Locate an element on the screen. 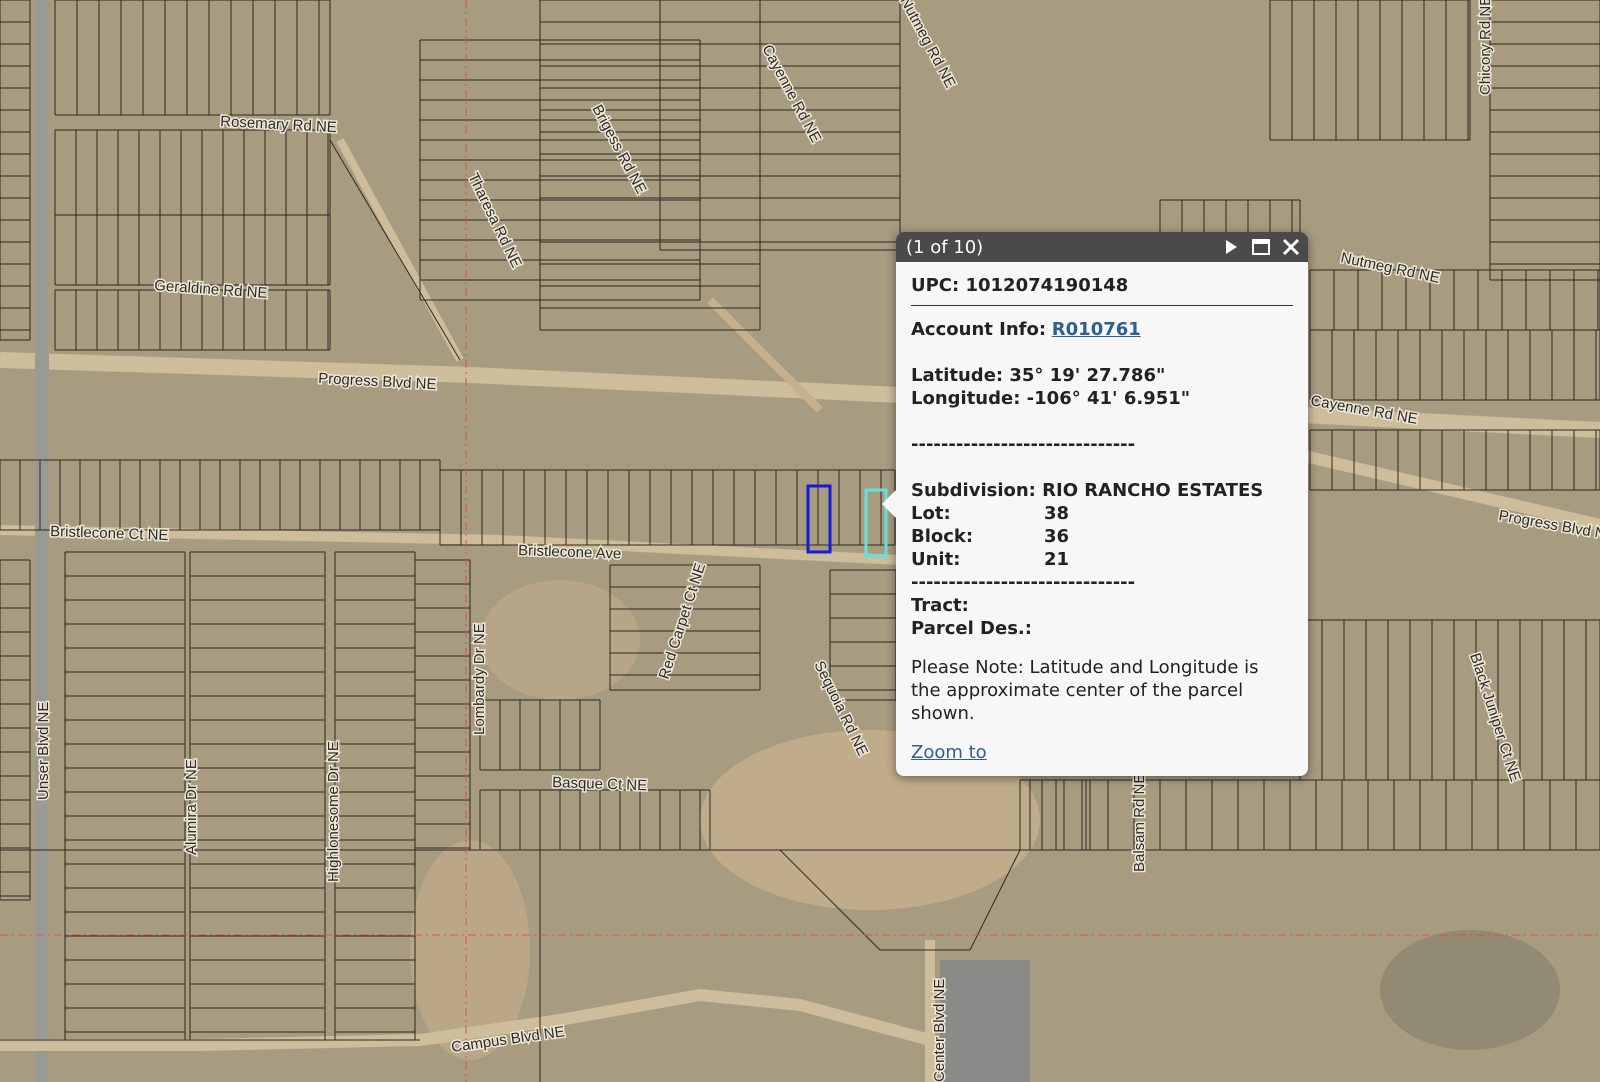 The height and width of the screenshot is (1082, 1600). parcel-des-label: Parcel Des.: is located at coordinates (971, 628).